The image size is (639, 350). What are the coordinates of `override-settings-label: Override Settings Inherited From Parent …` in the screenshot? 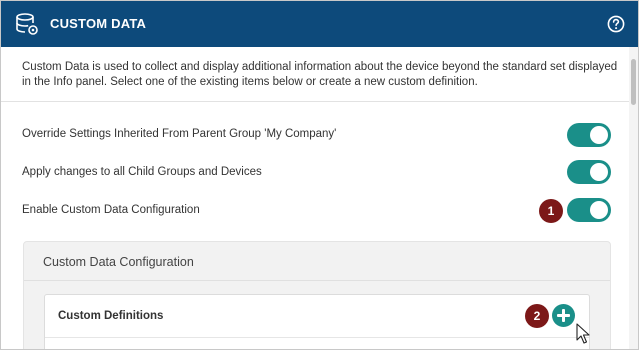 It's located at (179, 134).